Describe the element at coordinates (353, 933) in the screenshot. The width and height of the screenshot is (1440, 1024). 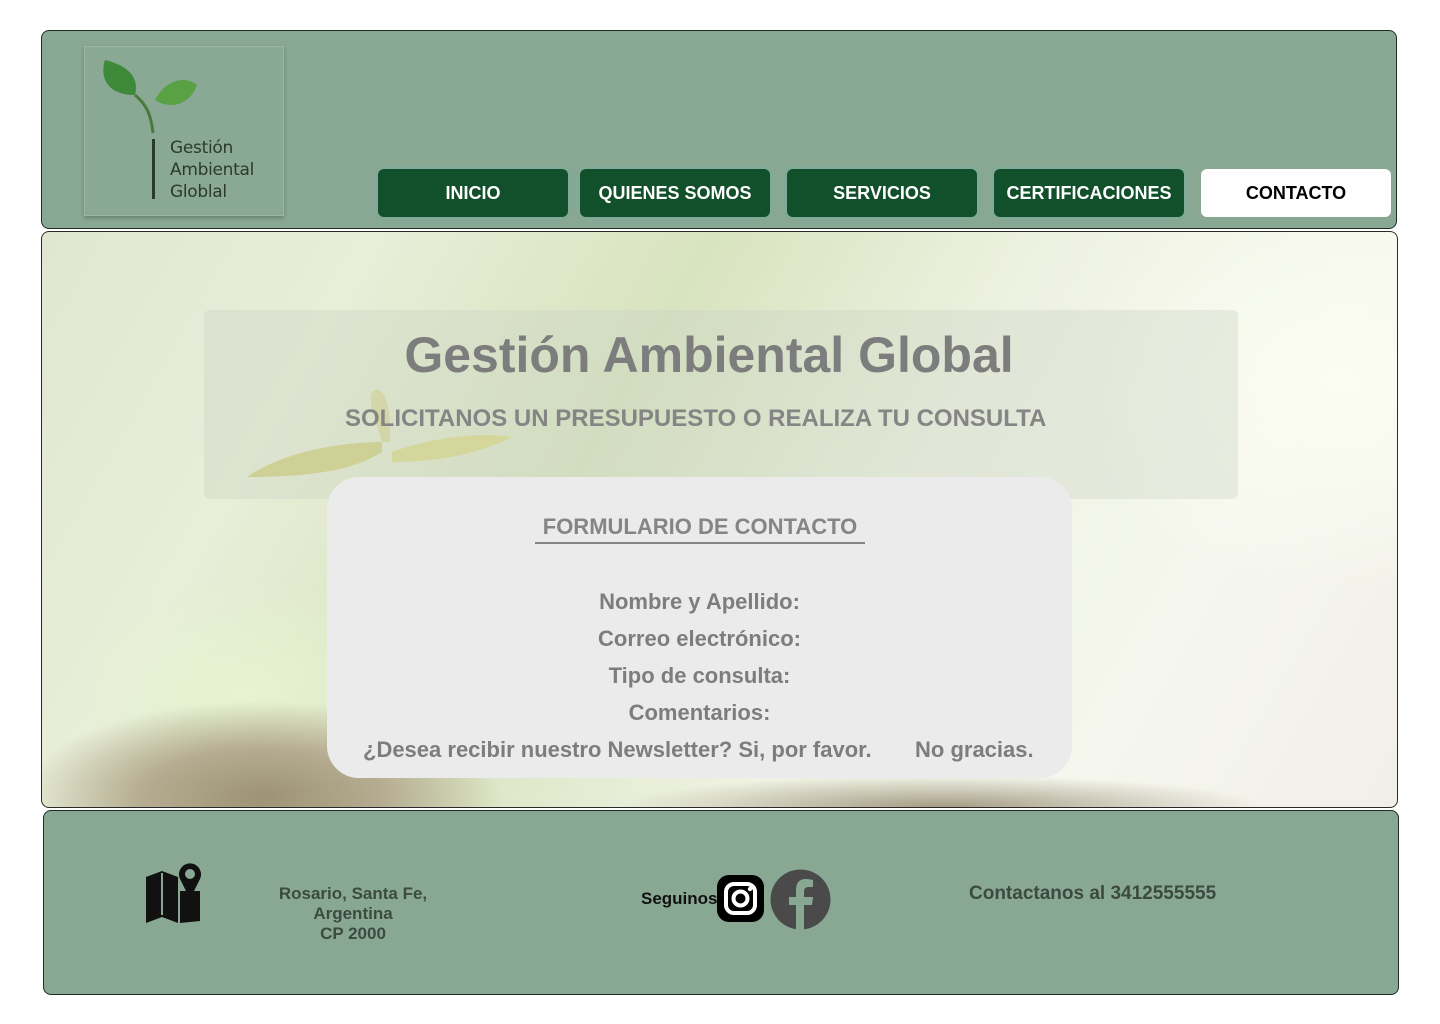
I see `postal-code: CP 2000` at that location.